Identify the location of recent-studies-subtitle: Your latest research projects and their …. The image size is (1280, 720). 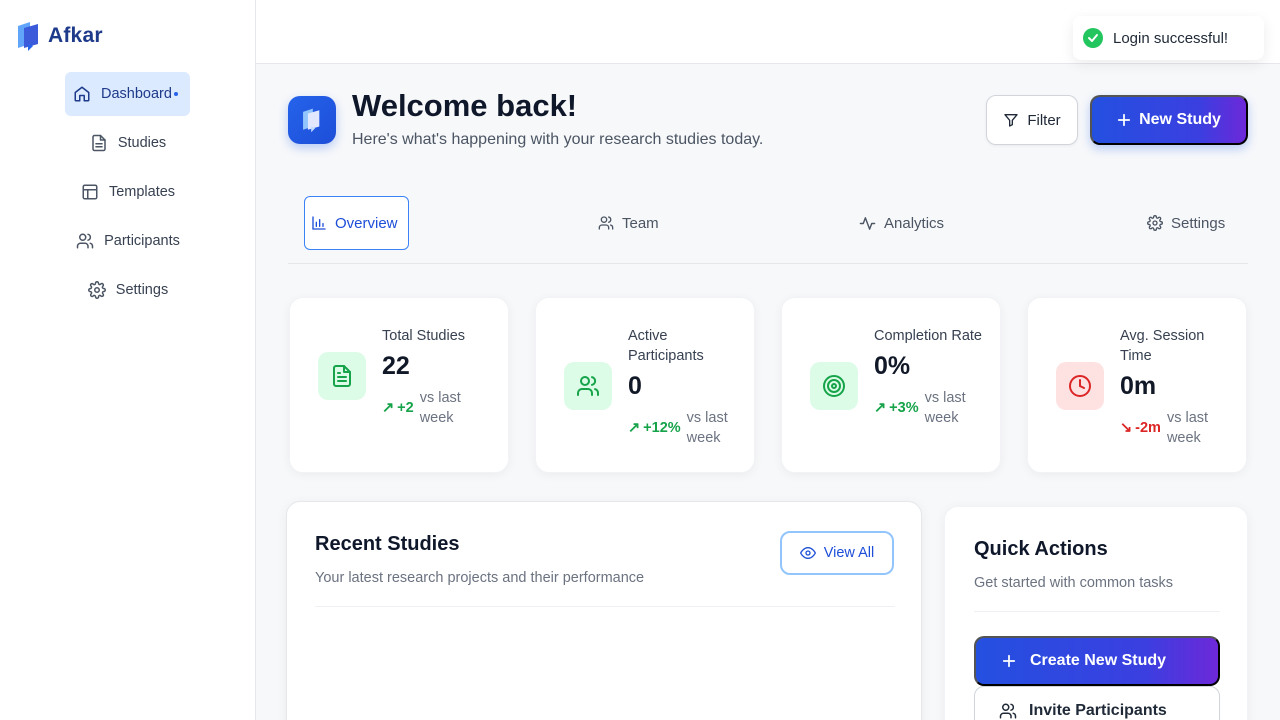
(480, 578).